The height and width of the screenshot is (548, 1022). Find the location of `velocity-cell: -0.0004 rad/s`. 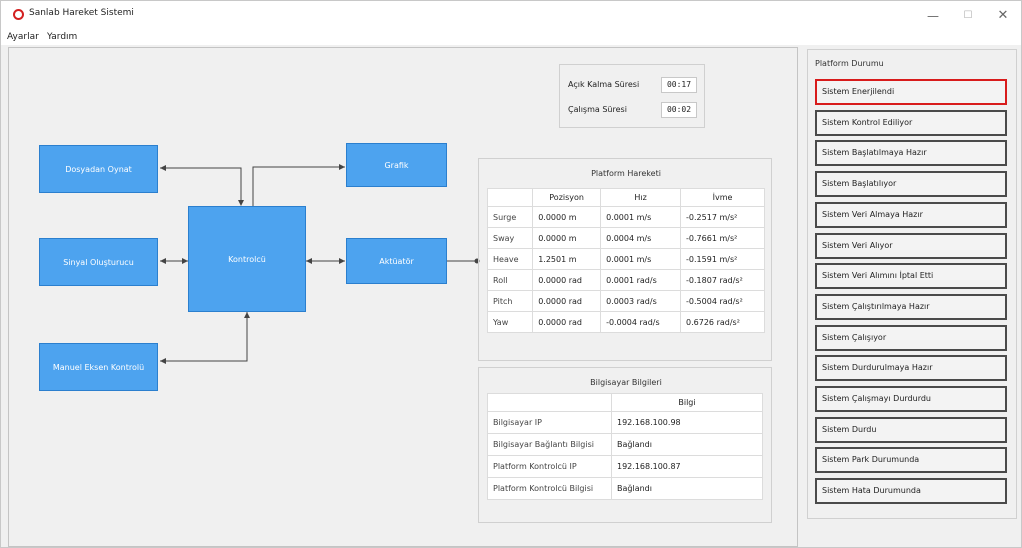

velocity-cell: -0.0004 rad/s is located at coordinates (641, 322).